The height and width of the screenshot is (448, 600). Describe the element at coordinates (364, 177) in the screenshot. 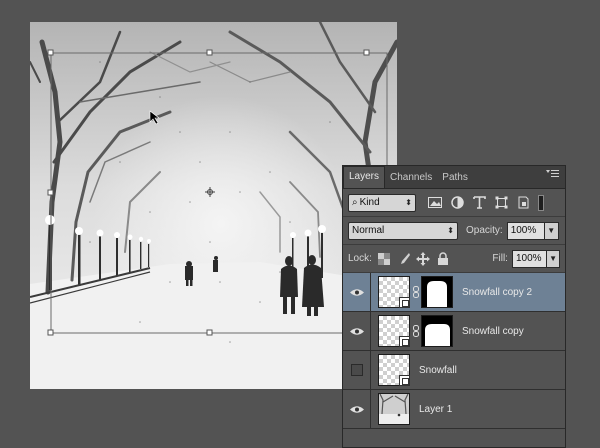

I see `tab-layers: Layers` at that location.